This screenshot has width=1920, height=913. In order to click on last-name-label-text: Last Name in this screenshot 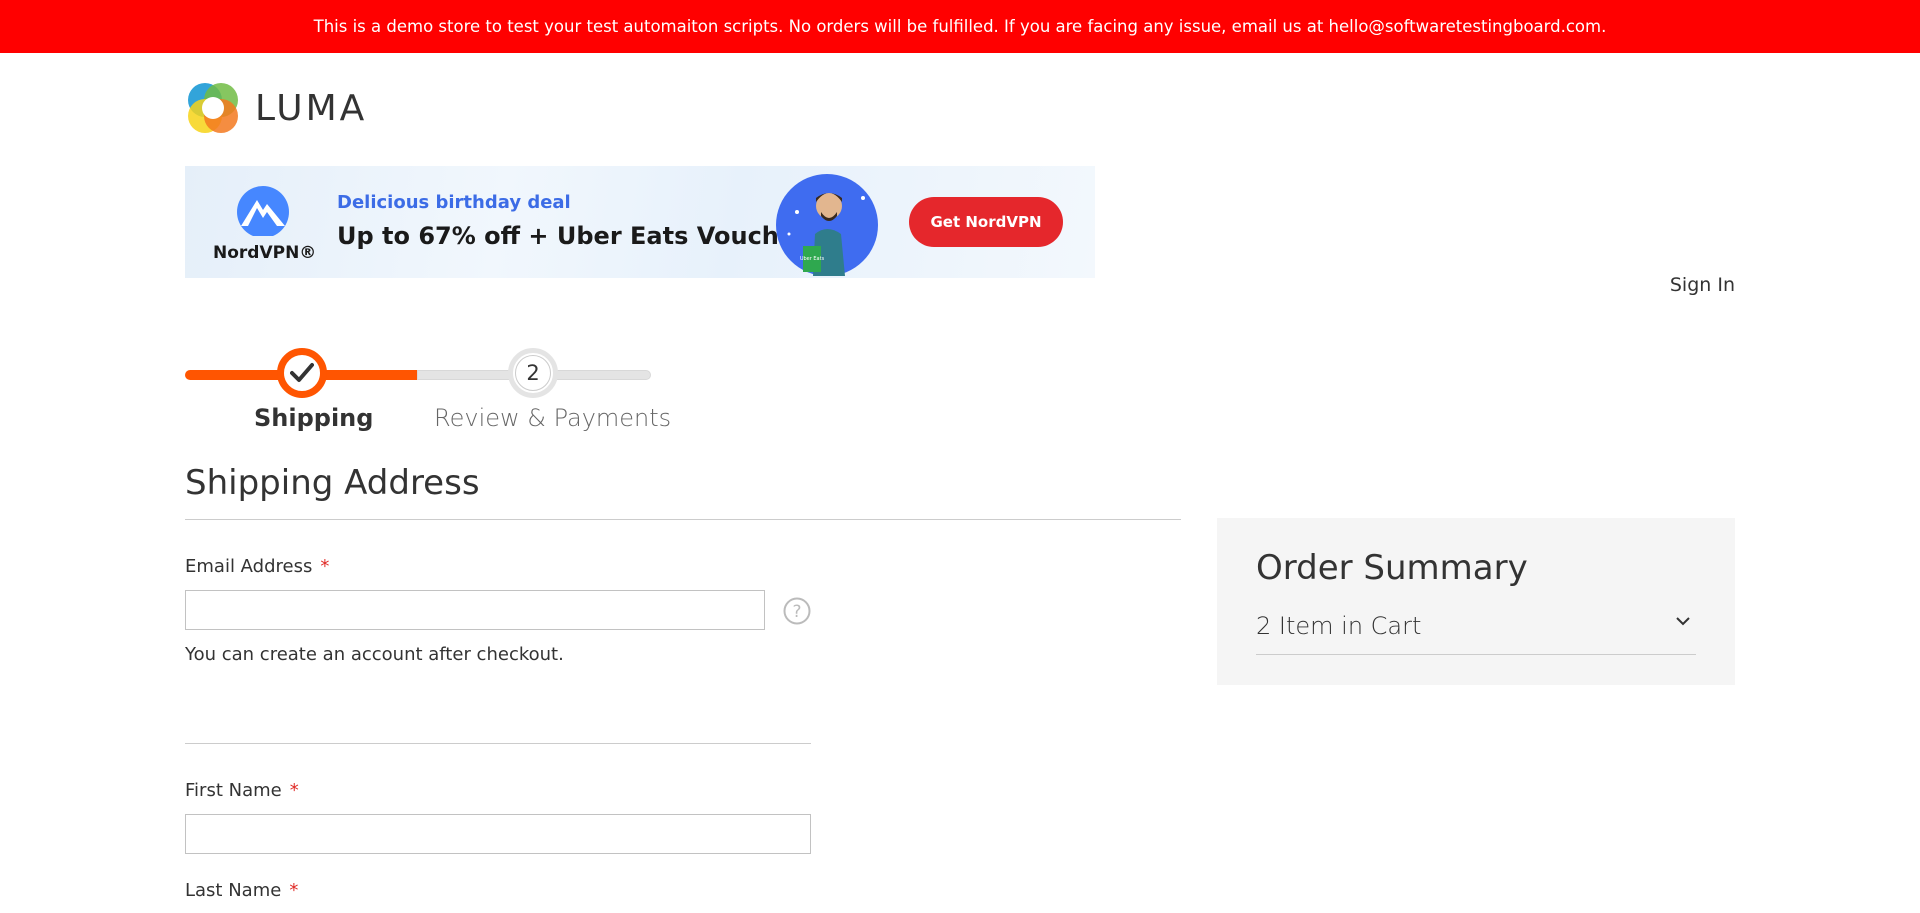, I will do `click(233, 890)`.